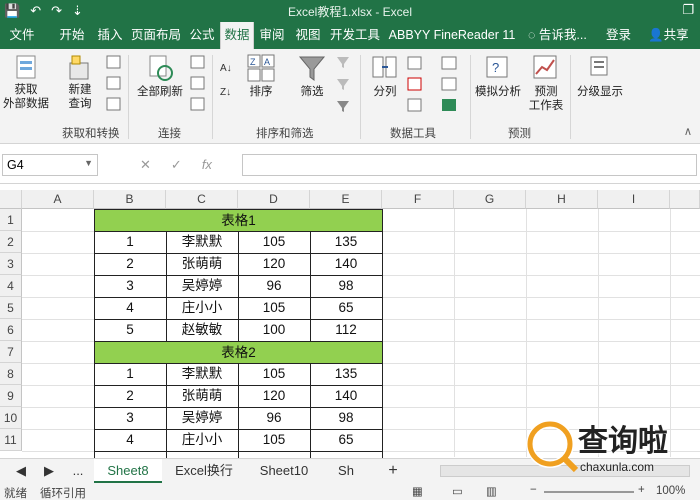 This screenshot has height=501, width=700. What do you see at coordinates (49, 471) in the screenshot?
I see `sheet-scroll-right-icon: ▶` at bounding box center [49, 471].